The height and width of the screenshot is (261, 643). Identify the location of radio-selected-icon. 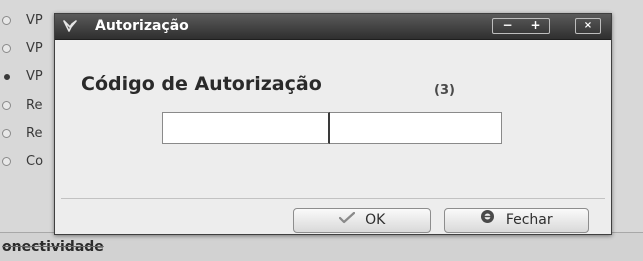
(7, 77).